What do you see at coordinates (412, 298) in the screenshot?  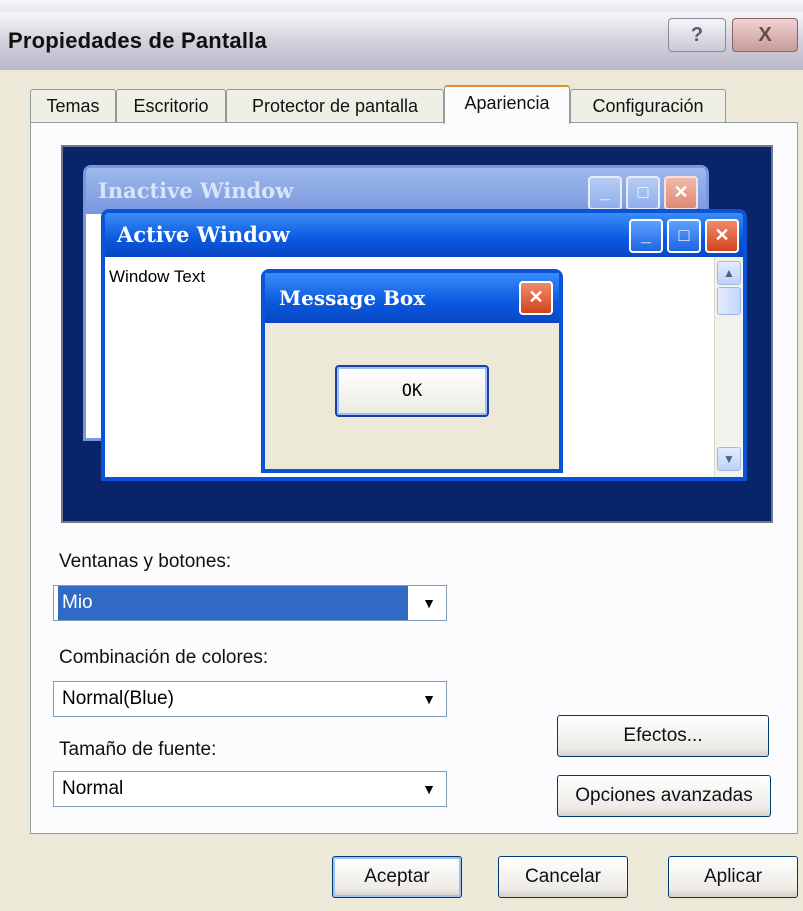 I see `message-box-title: Message Box` at bounding box center [412, 298].